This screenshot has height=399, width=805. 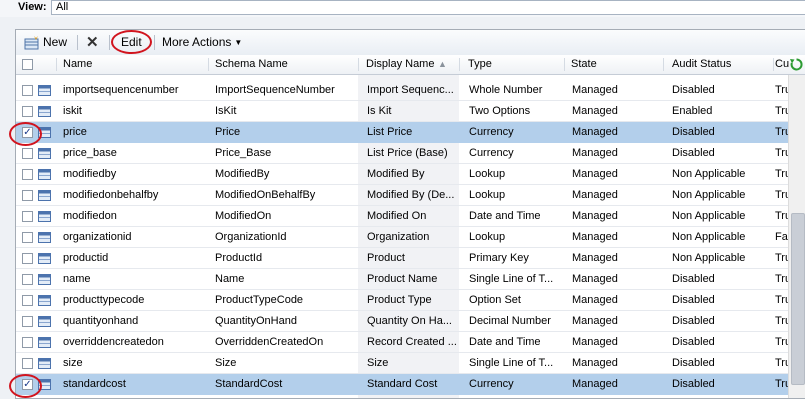 What do you see at coordinates (515, 64) in the screenshot?
I see `column-header-type: Type` at bounding box center [515, 64].